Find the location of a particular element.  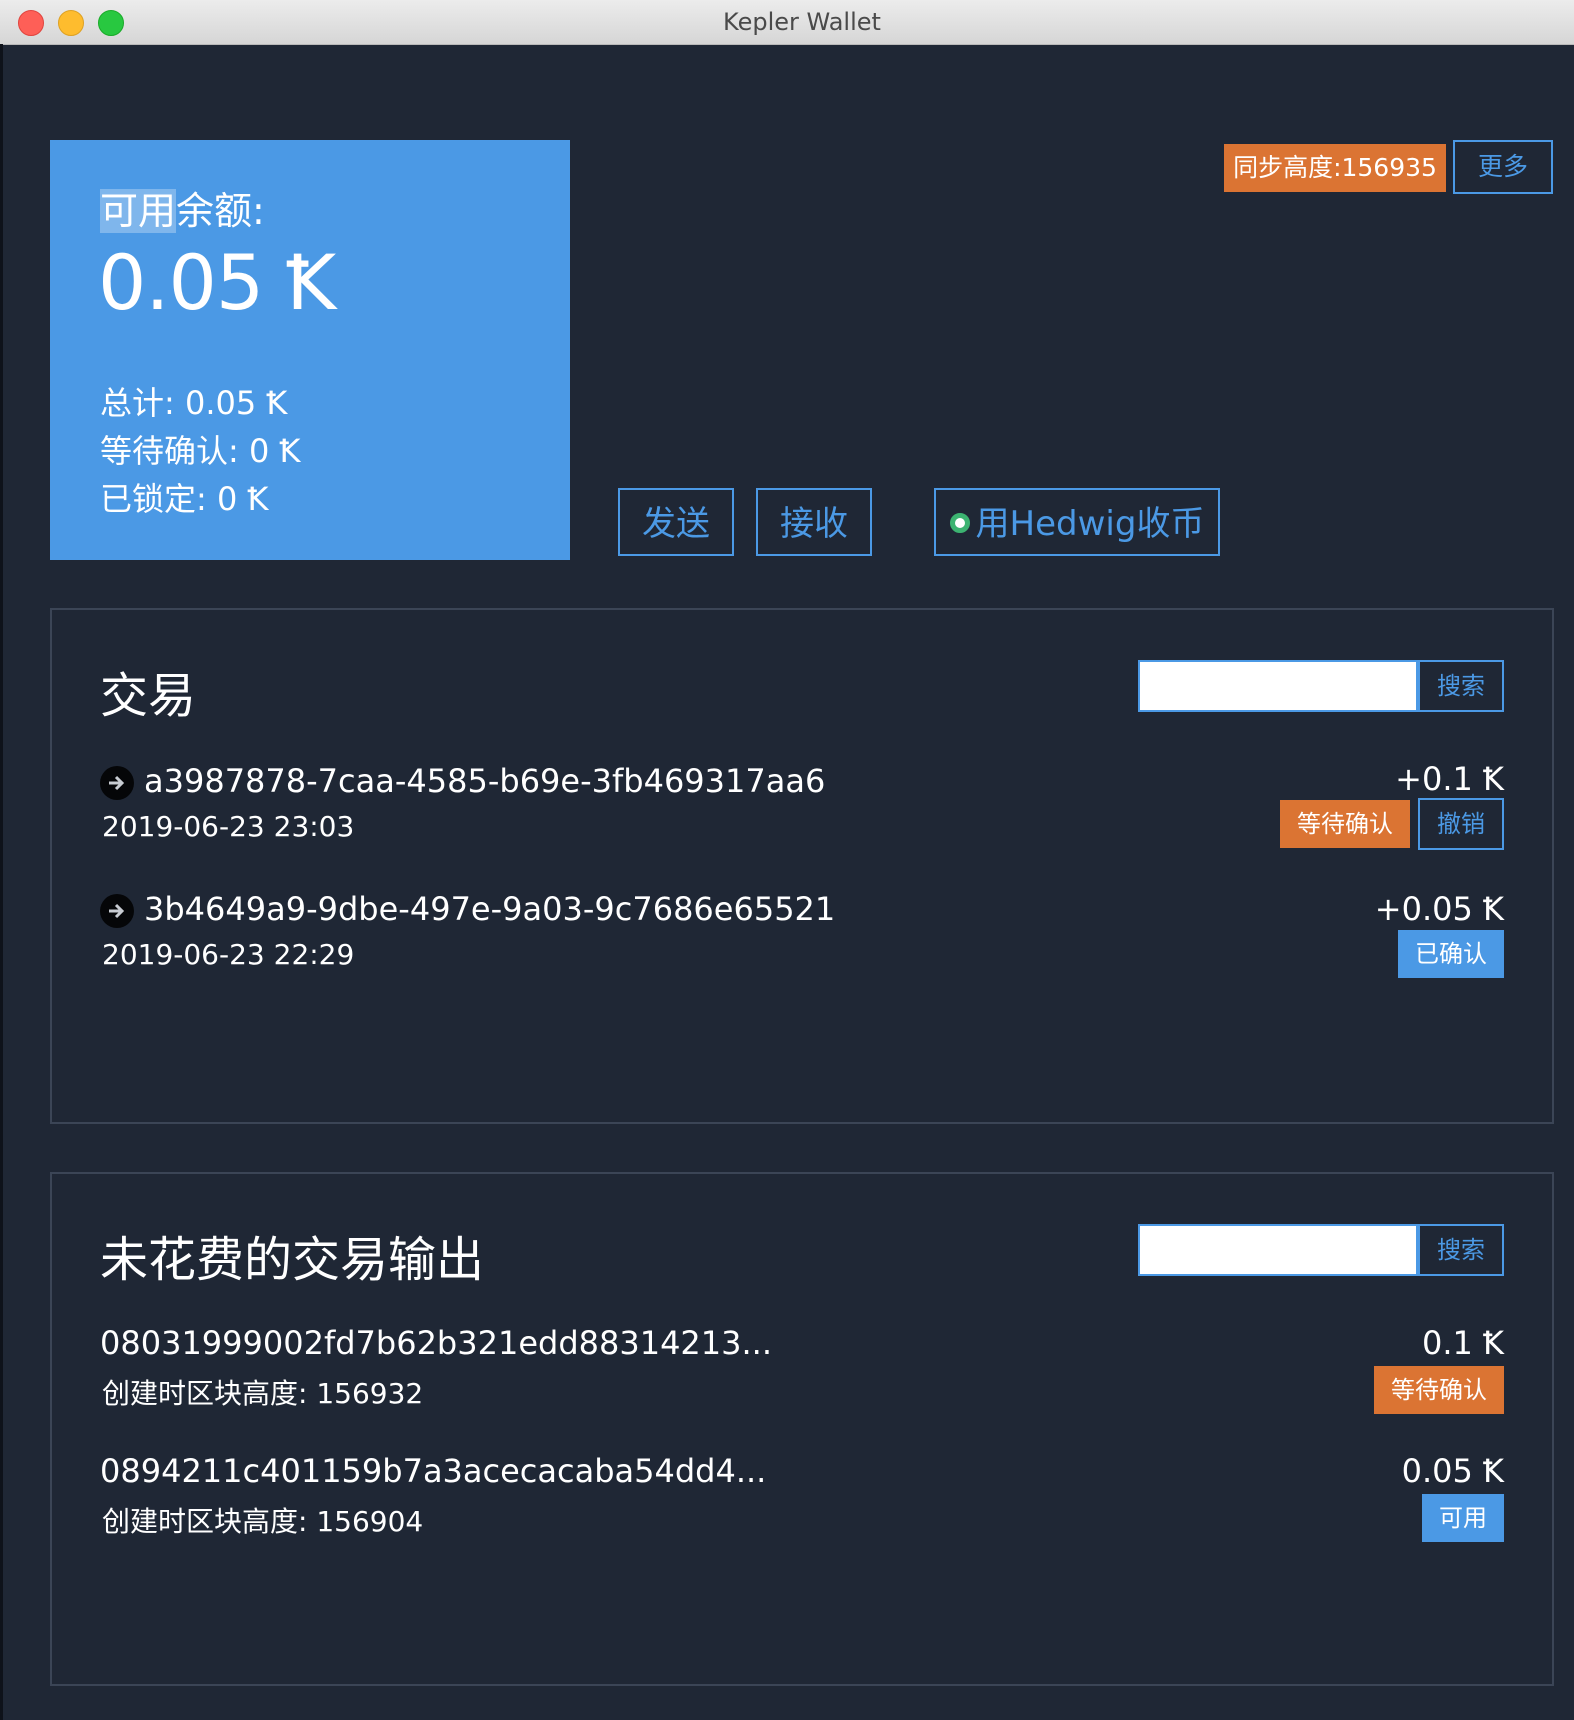

transaction-amount: +0.05 Ꝁ is located at coordinates (1439, 909).